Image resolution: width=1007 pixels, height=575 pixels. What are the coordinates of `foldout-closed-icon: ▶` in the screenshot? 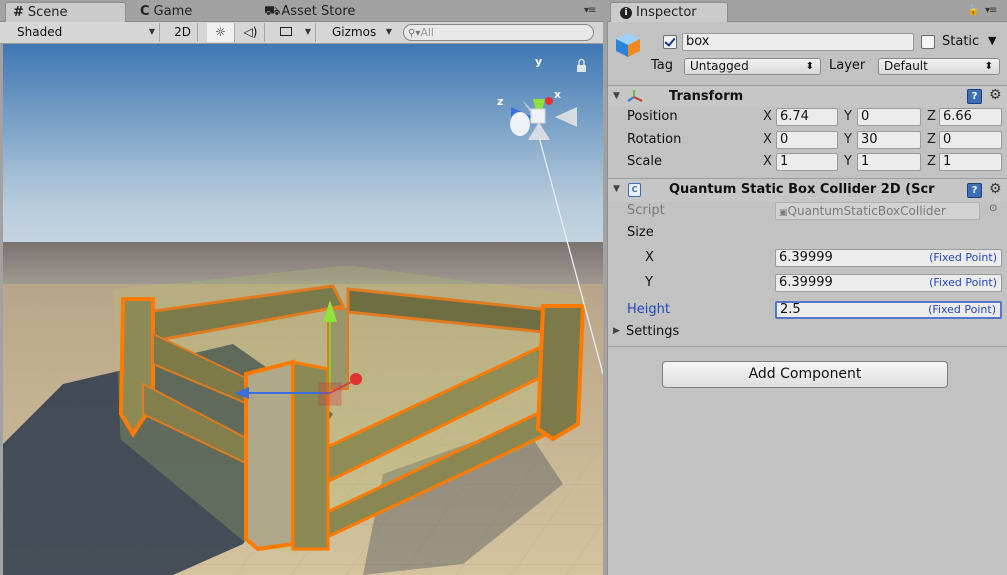 It's located at (616, 331).